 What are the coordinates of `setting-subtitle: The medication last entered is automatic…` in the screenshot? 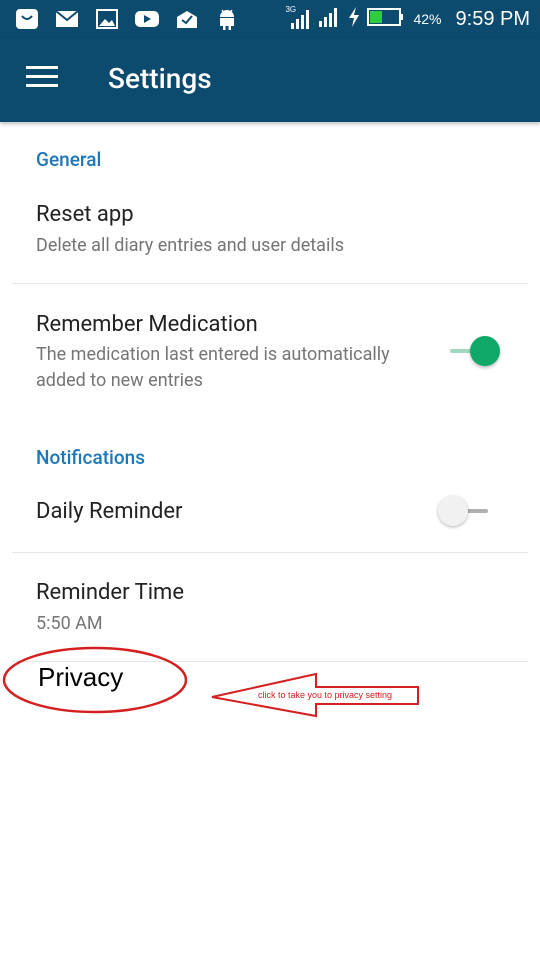 It's located at (213, 367).